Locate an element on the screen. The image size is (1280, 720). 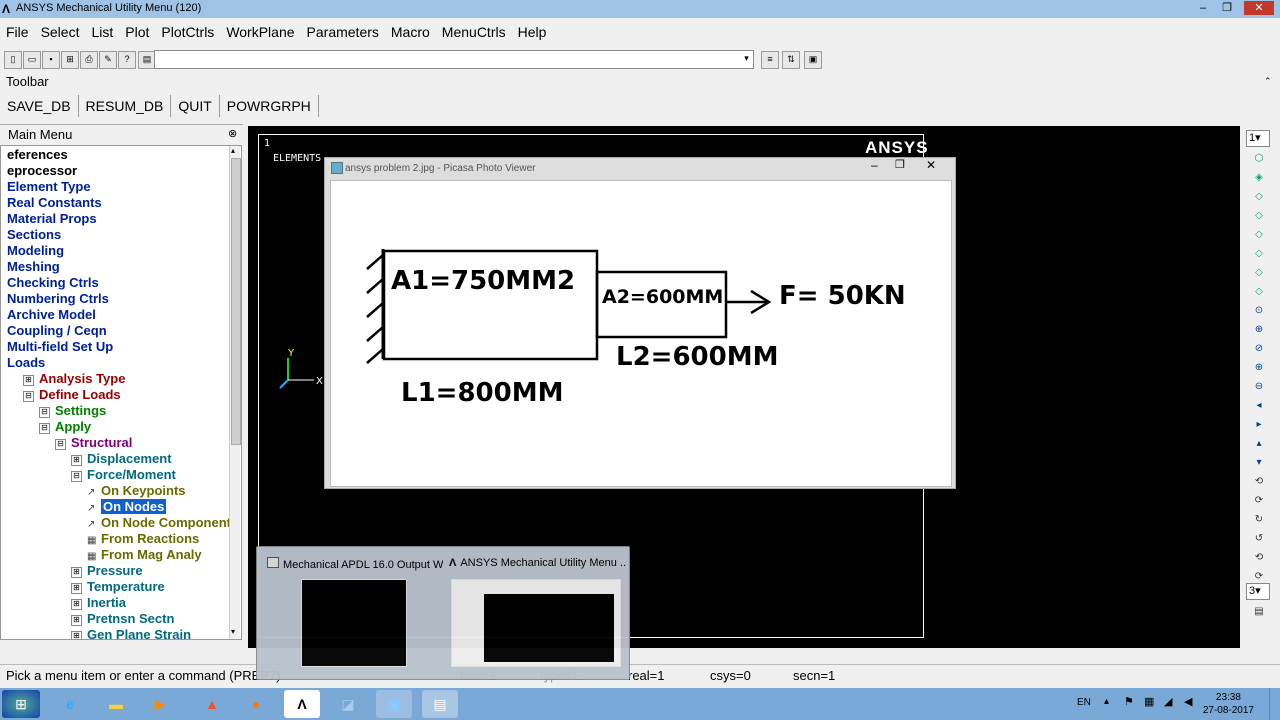
menu-node: ⊞ Inertia is located at coordinates (98, 603).